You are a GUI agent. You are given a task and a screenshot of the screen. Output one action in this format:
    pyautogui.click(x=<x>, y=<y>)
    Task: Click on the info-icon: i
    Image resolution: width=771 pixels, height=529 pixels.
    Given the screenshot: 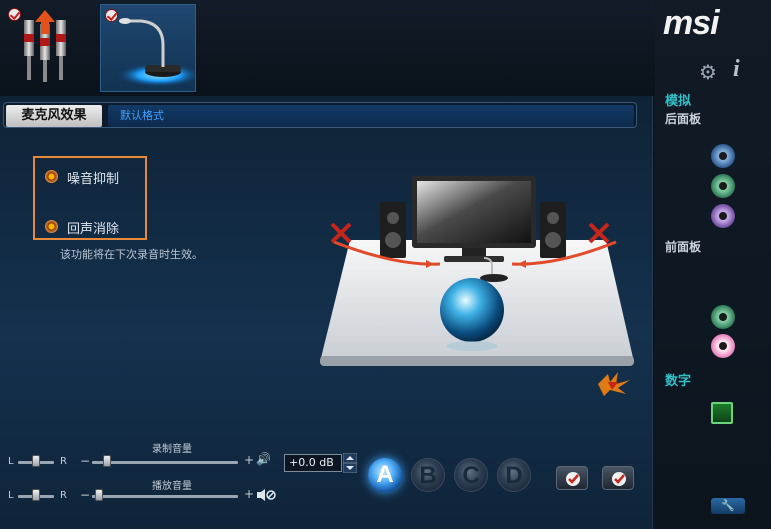 What is the action you would take?
    pyautogui.click(x=736, y=69)
    